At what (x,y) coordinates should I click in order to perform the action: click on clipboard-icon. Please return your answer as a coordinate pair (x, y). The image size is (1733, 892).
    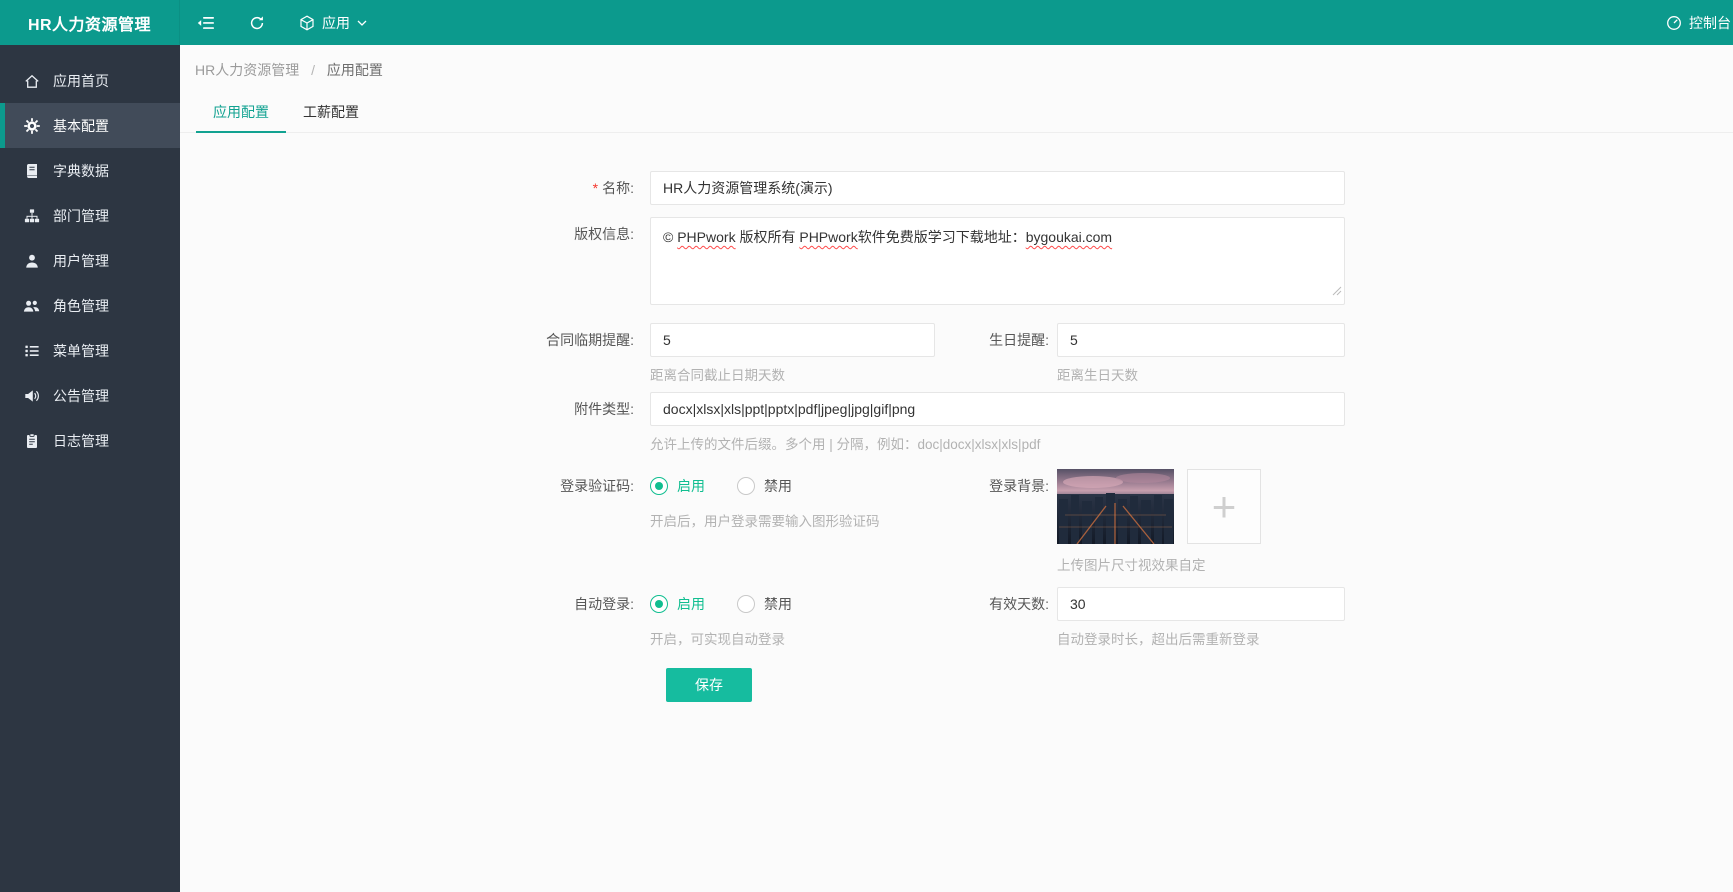
    Looking at the image, I should click on (31, 440).